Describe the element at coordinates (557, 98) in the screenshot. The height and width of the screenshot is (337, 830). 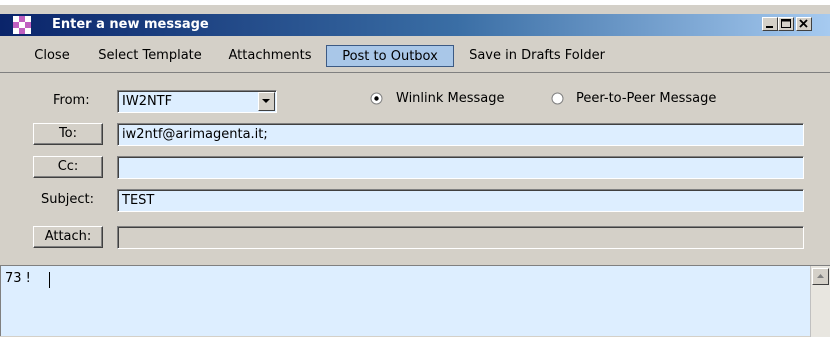
I see `peer-to-peer-radio` at that location.